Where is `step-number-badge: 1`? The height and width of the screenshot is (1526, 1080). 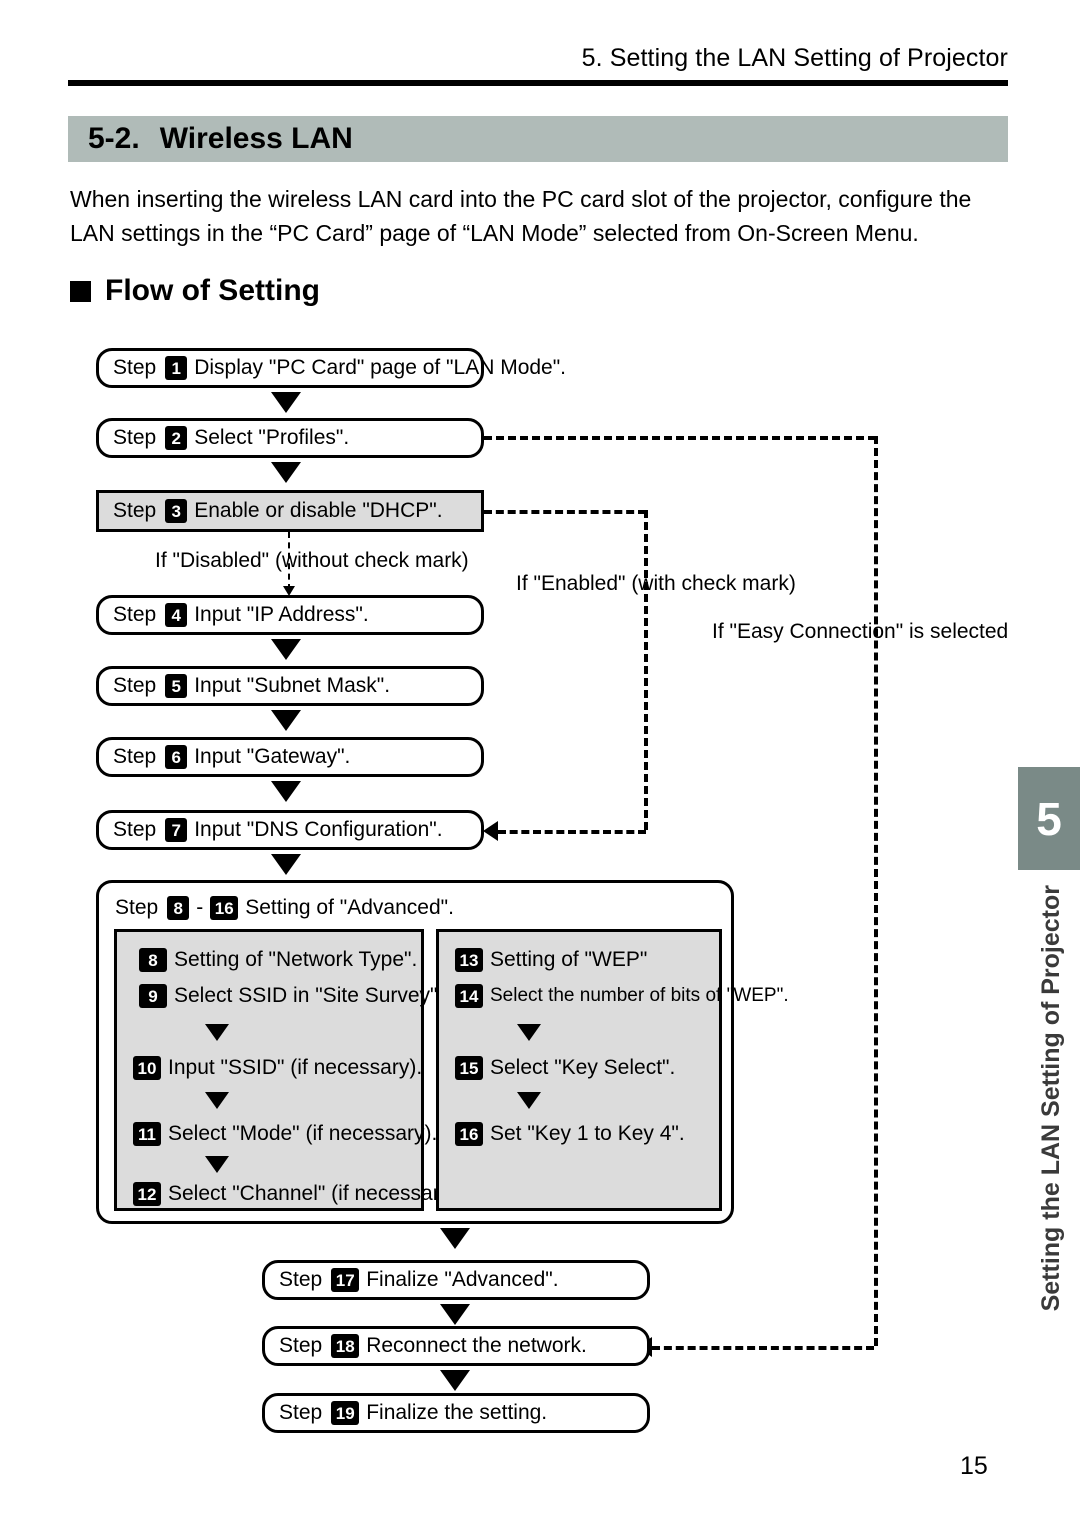 step-number-badge: 1 is located at coordinates (176, 368).